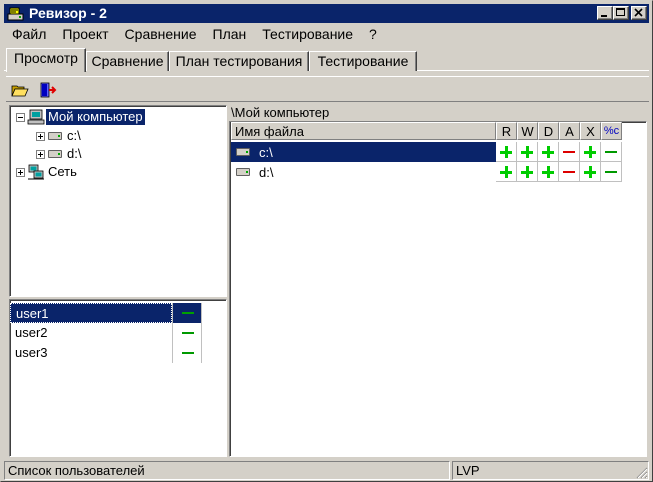 The width and height of the screenshot is (653, 482). I want to click on tab-compare: Сравнение, so click(127, 61).